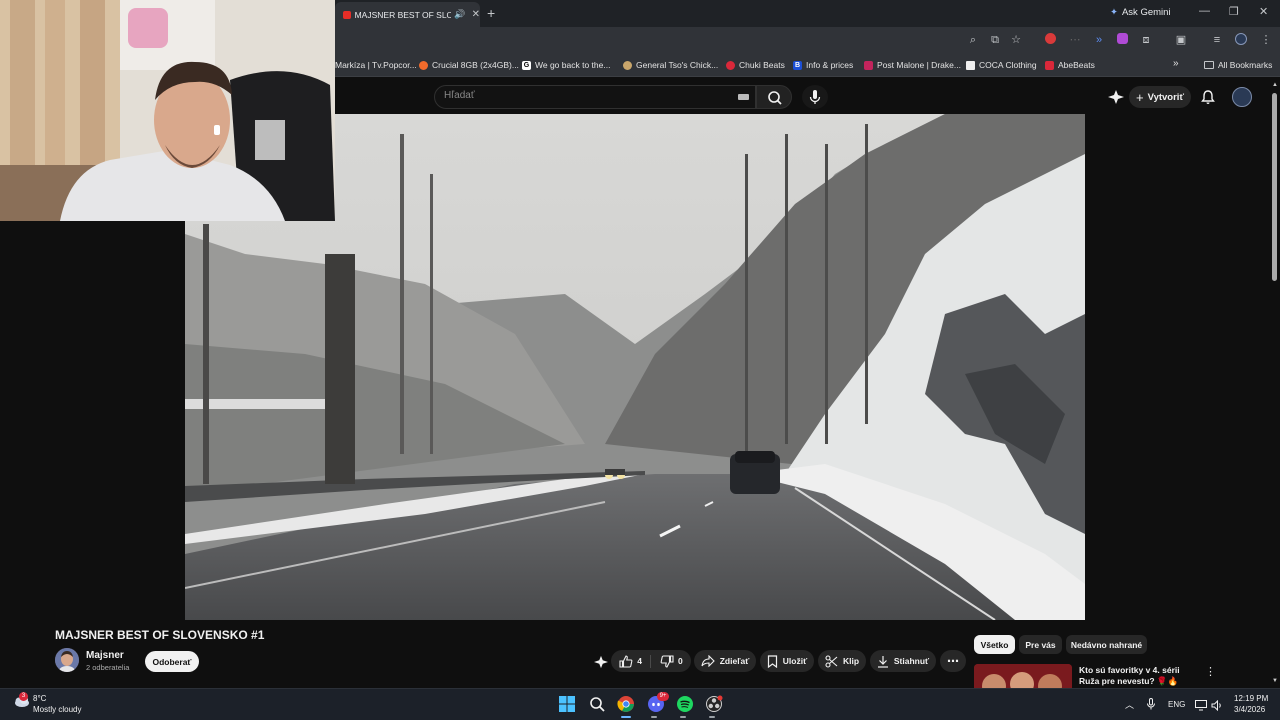 The image size is (1280, 720). I want to click on restore-icon: ❐, so click(1234, 11).